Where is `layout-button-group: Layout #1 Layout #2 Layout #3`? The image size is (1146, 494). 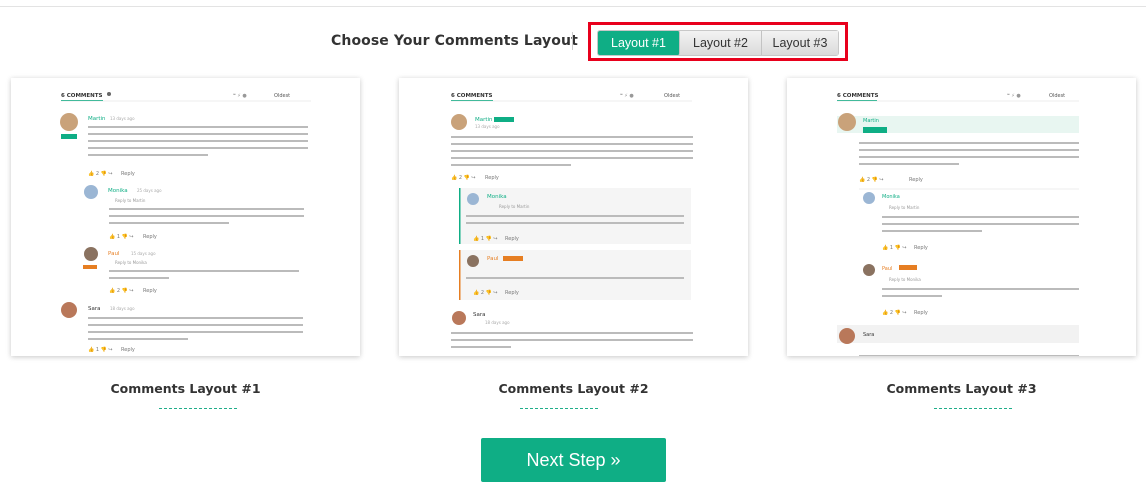
layout-button-group: Layout #1 Layout #2 Layout #3 is located at coordinates (718, 43).